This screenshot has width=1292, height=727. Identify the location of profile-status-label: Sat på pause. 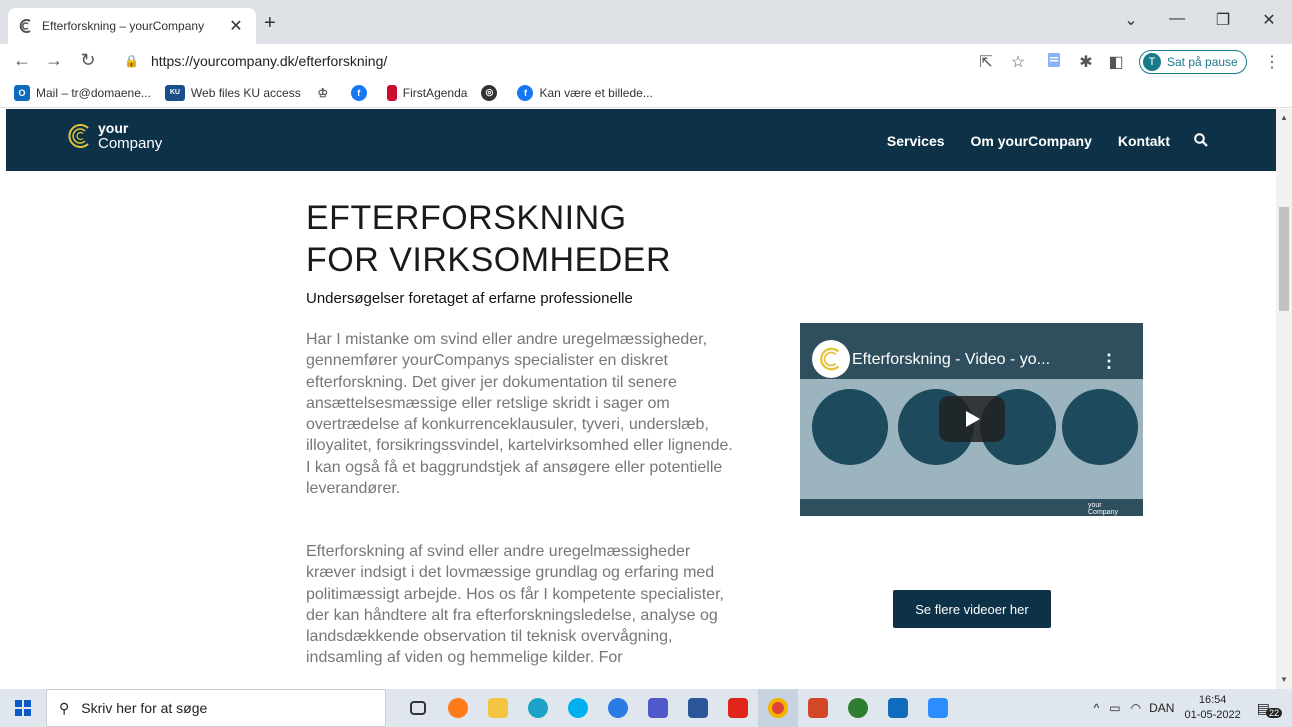
(1202, 62).